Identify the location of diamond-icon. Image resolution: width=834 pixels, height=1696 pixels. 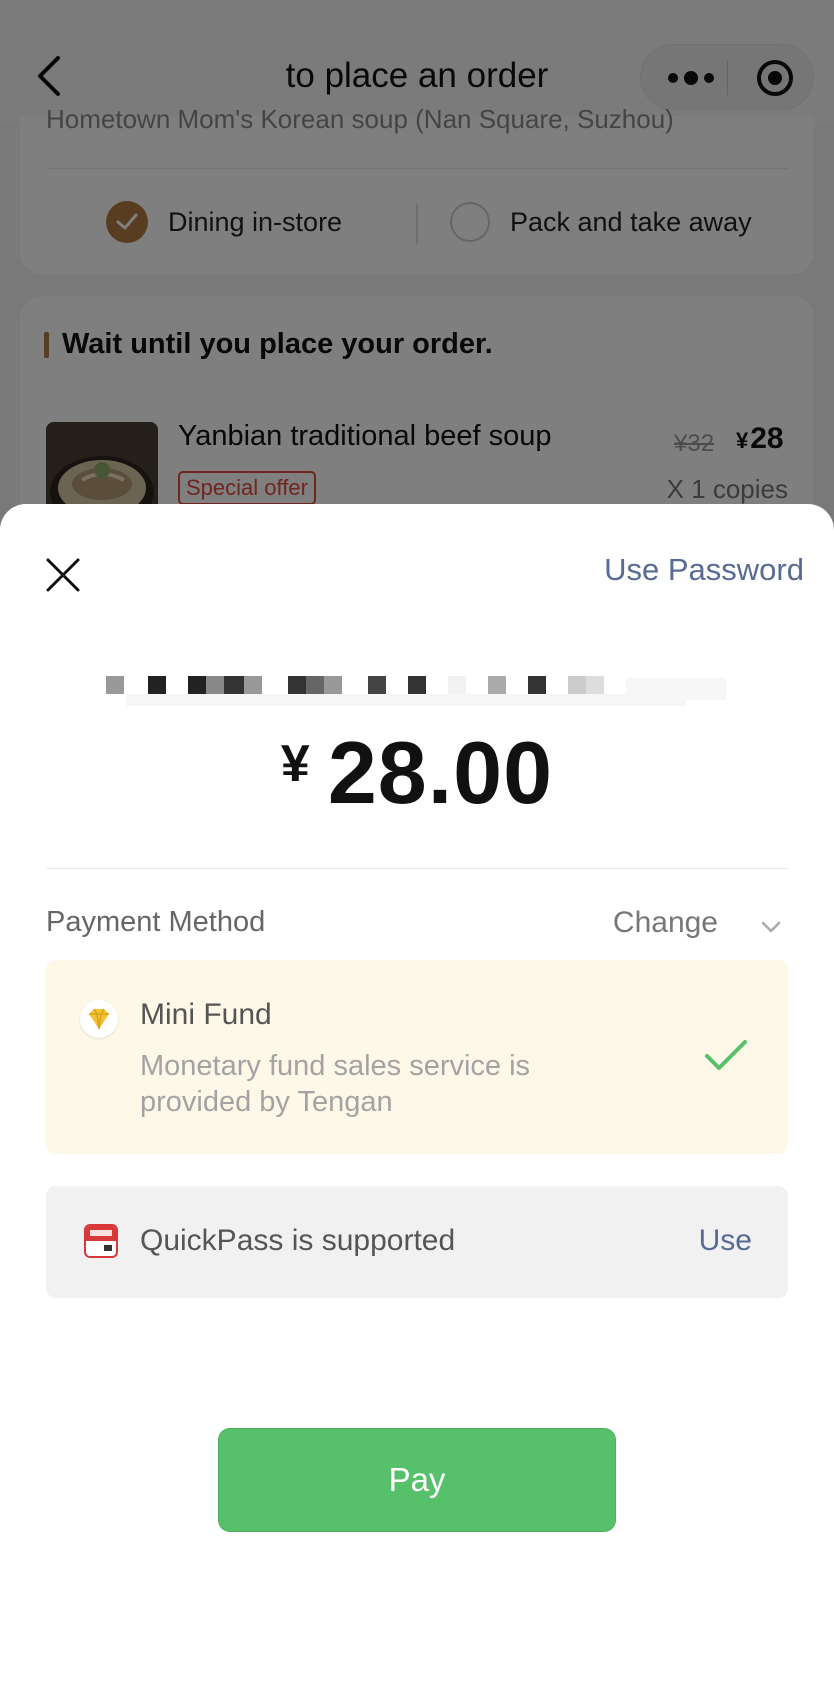
(99, 1019).